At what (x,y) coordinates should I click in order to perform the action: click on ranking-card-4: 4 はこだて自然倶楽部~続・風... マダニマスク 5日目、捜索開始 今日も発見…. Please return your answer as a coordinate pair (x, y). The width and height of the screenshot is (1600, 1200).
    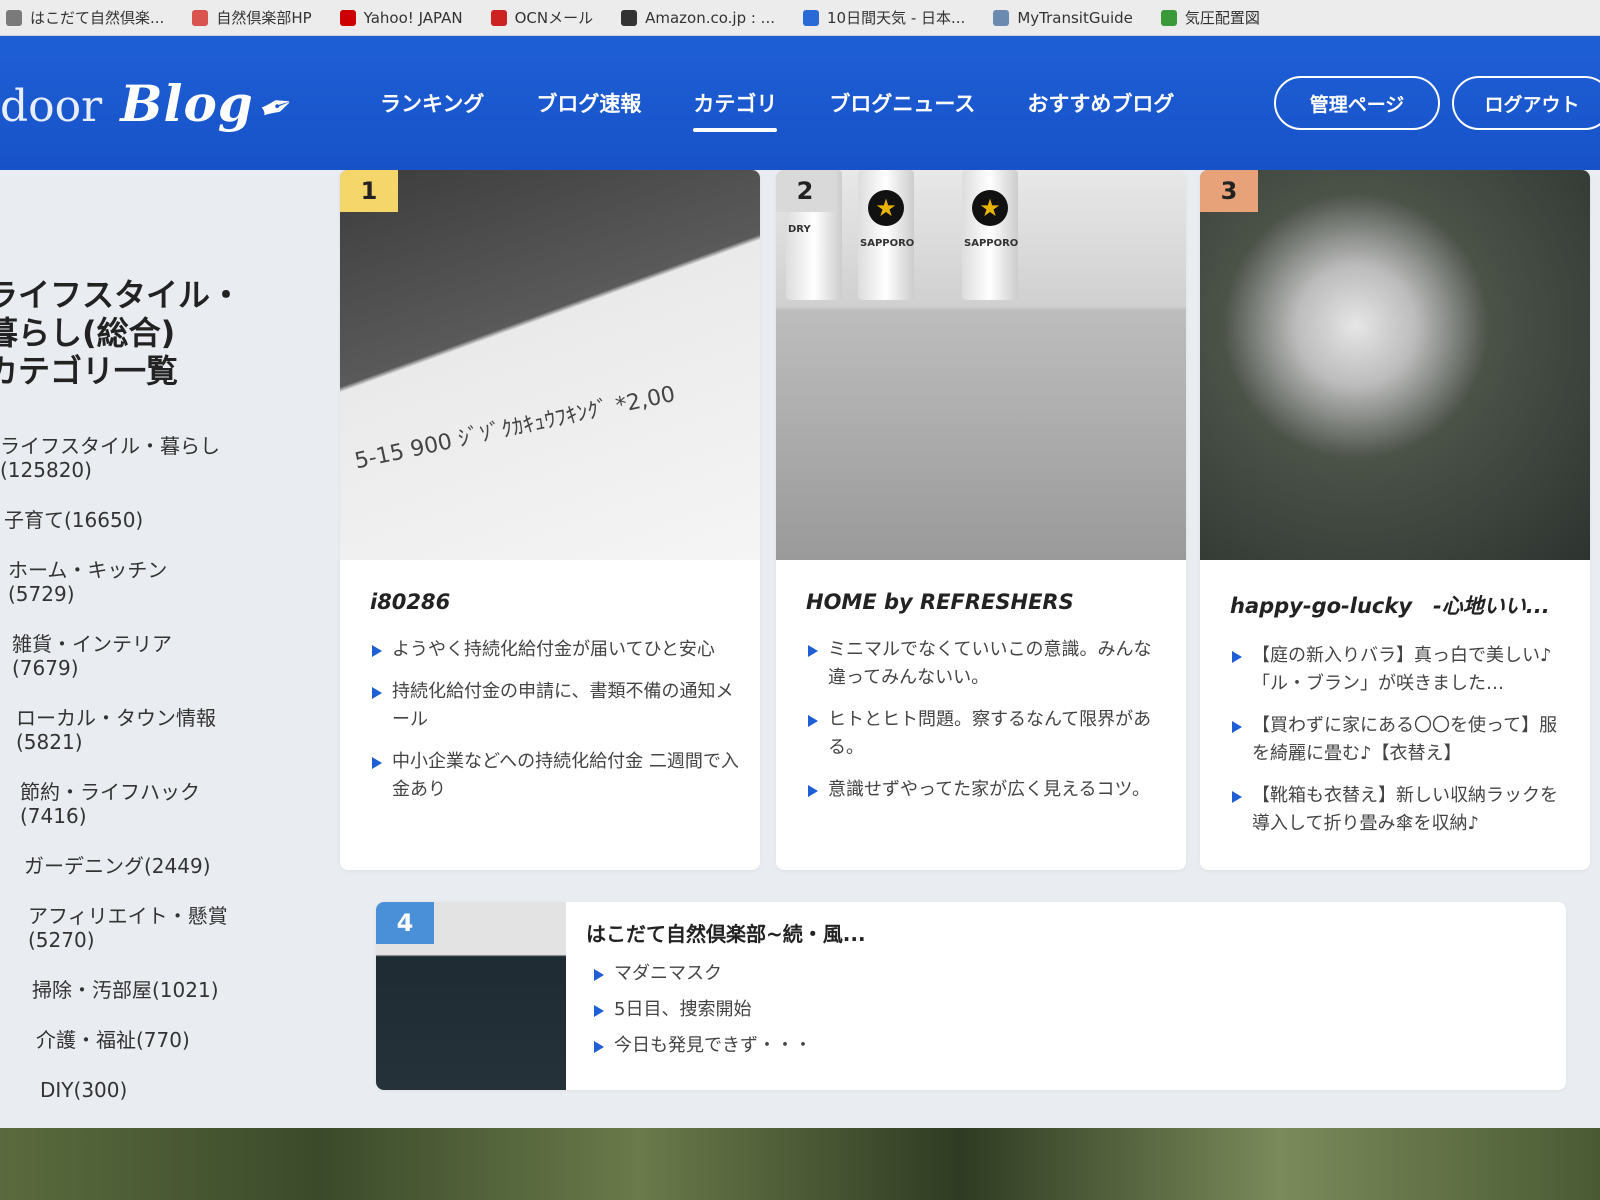
    Looking at the image, I should click on (971, 996).